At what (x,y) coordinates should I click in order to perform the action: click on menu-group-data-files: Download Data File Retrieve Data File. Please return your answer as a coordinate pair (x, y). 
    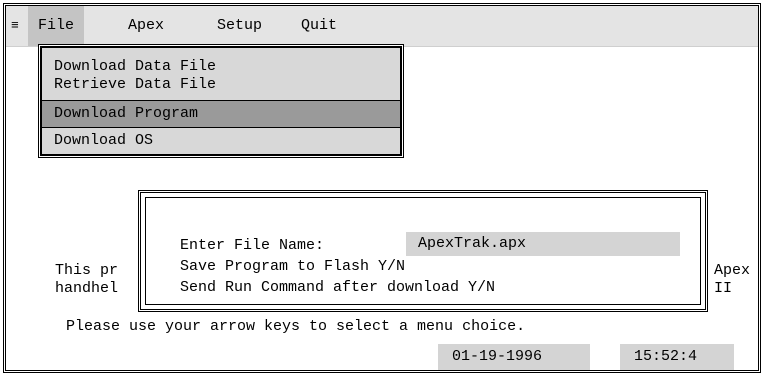
    Looking at the image, I should click on (221, 74).